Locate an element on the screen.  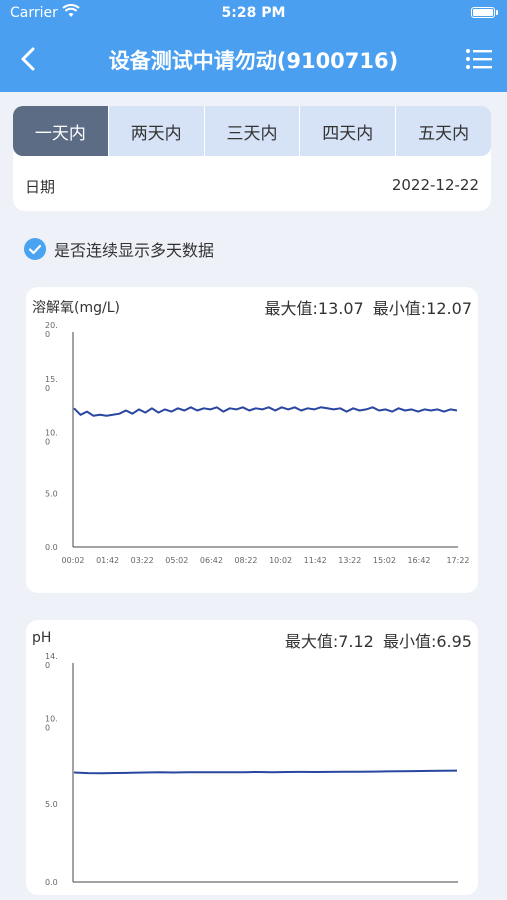
x-tick-label: 05:02 is located at coordinates (176, 560).